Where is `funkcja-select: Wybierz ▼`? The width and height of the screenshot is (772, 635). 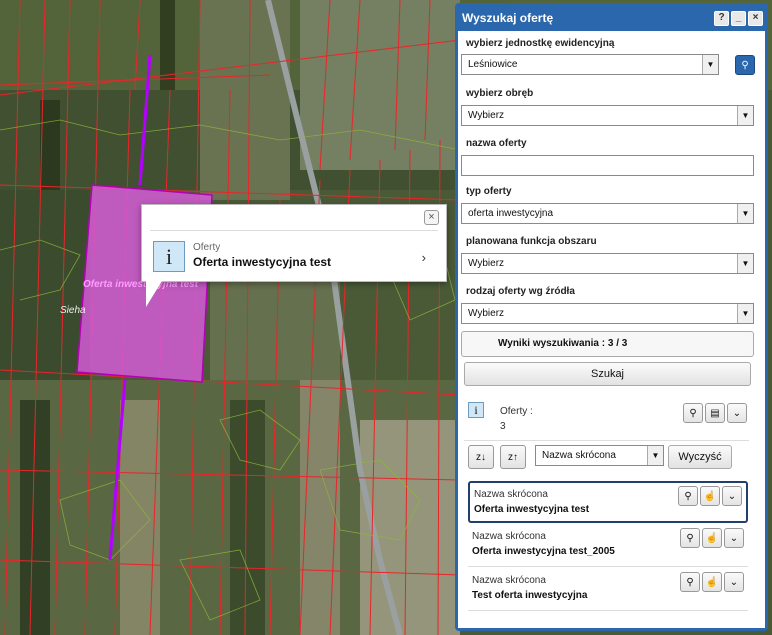
funkcja-select: Wybierz ▼ is located at coordinates (607, 263).